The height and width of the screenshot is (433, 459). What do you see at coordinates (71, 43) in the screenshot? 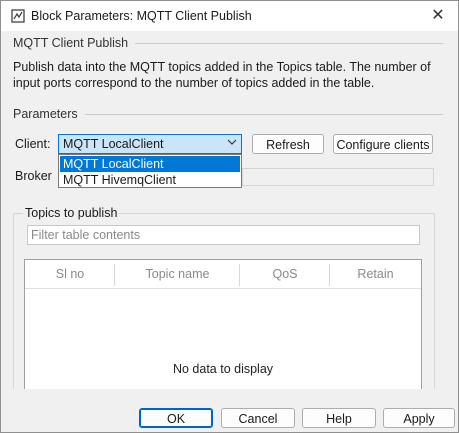
I see `block-name-heading: MQTT Client Publish` at bounding box center [71, 43].